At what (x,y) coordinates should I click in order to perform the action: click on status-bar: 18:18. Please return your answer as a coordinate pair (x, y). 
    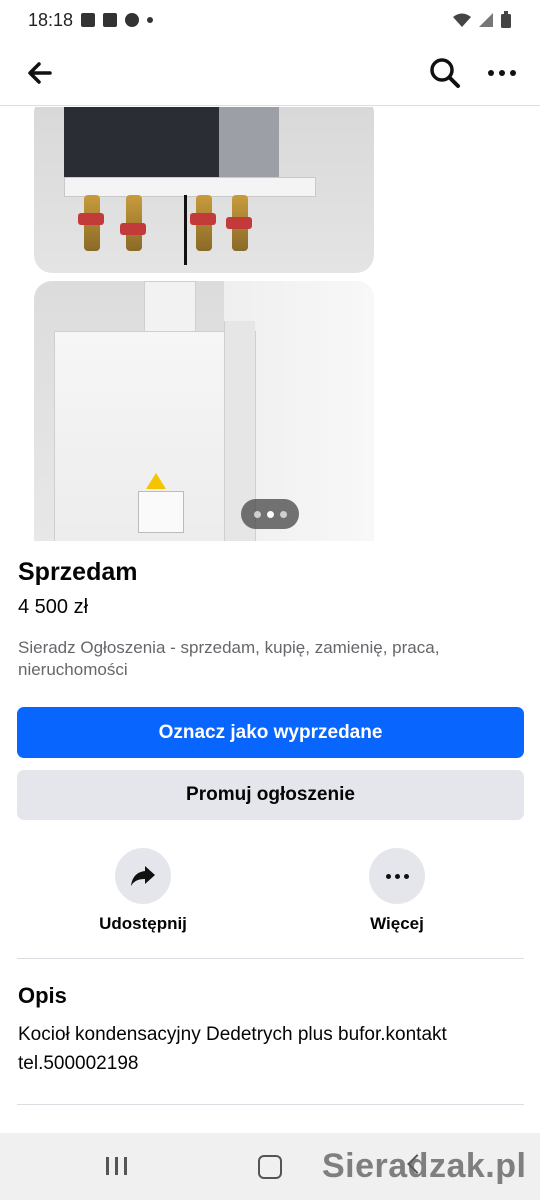
    Looking at the image, I should click on (270, 20).